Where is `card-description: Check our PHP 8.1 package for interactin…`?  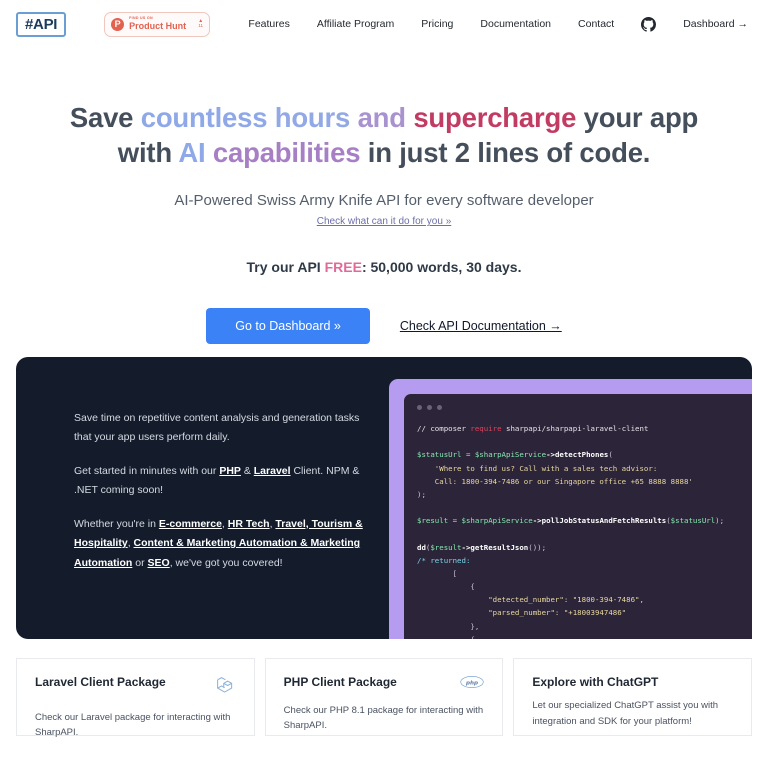 card-description: Check our PHP 8.1 package for interactin… is located at coordinates (383, 718).